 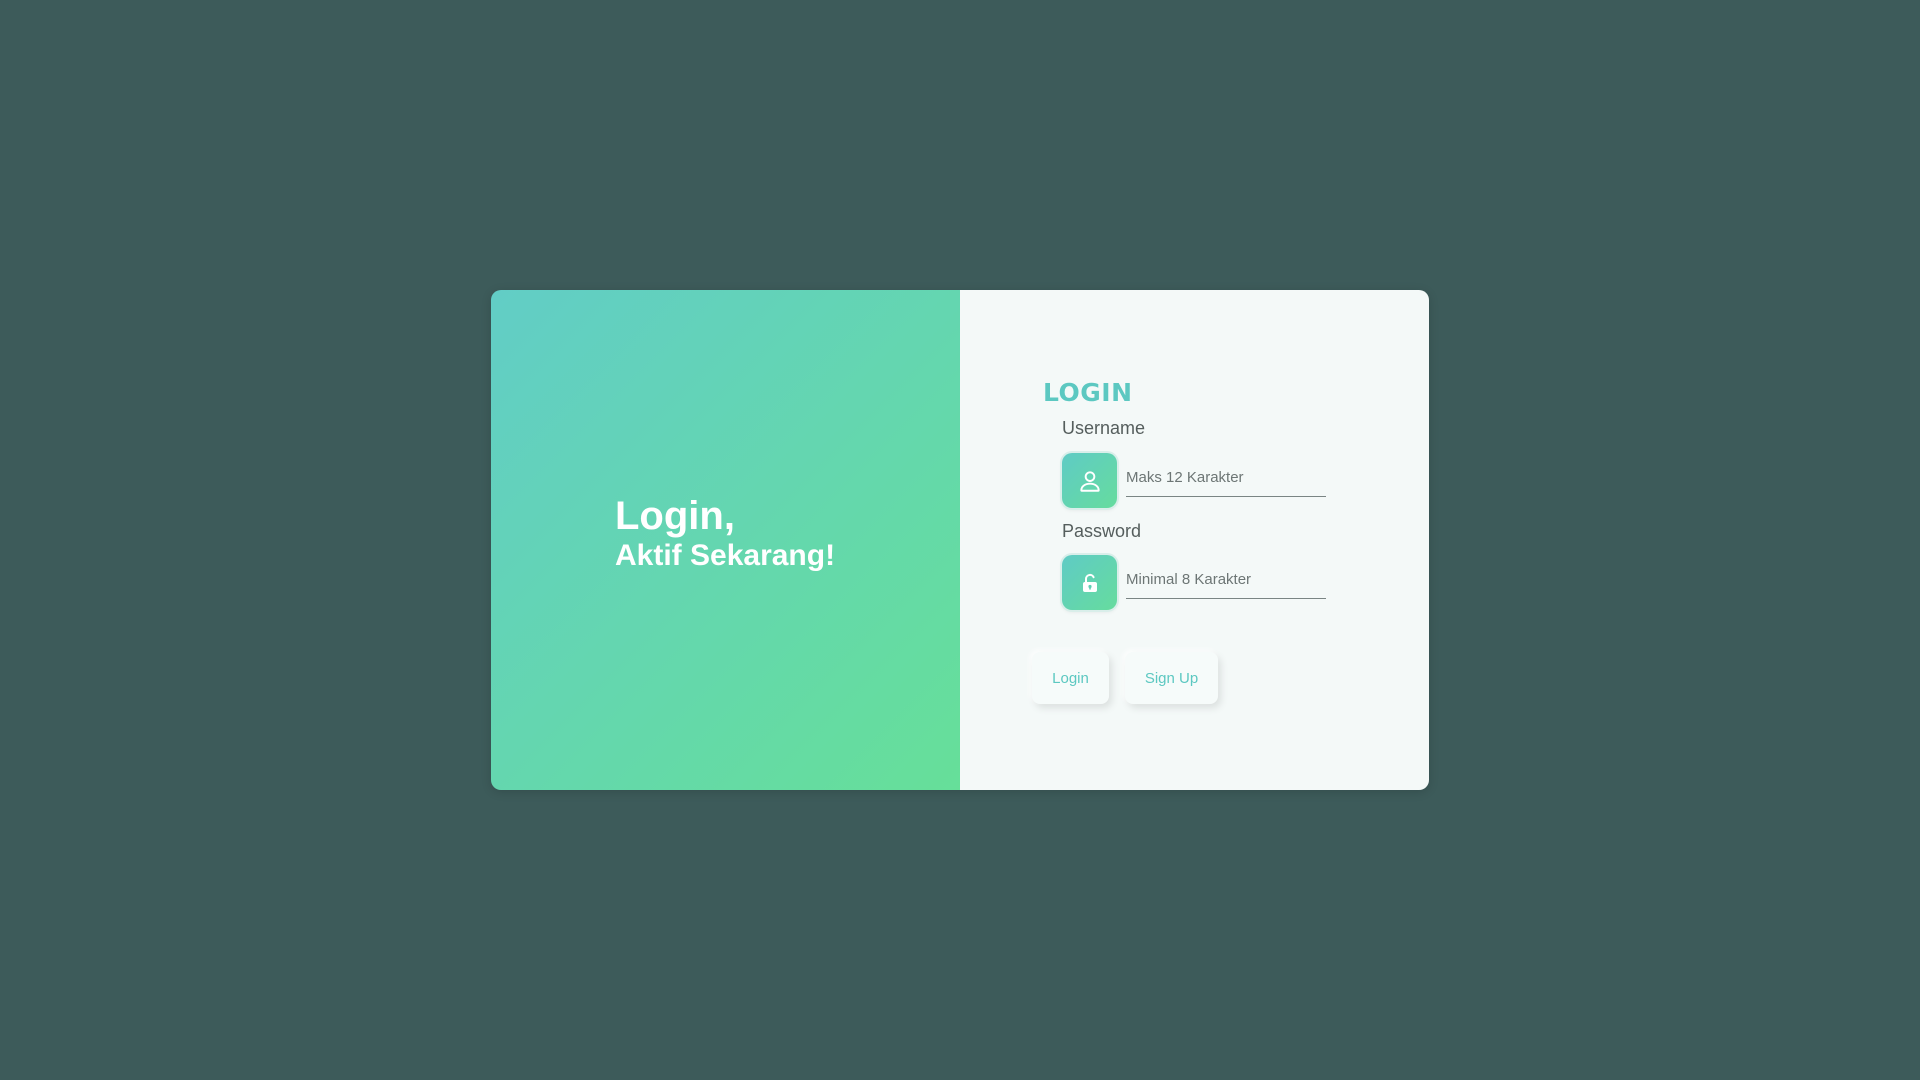 What do you see at coordinates (675, 516) in the screenshot?
I see `hero-title: Login,` at bounding box center [675, 516].